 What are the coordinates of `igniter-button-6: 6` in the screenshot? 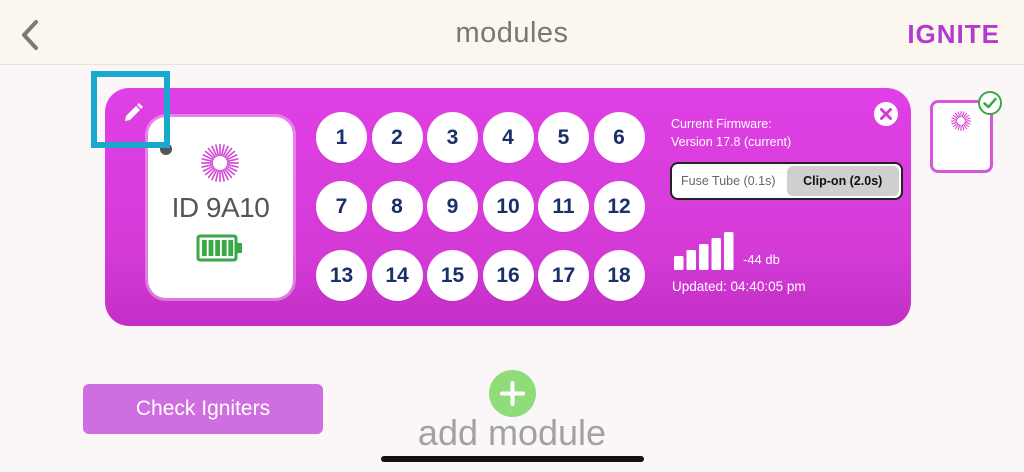 It's located at (619, 137).